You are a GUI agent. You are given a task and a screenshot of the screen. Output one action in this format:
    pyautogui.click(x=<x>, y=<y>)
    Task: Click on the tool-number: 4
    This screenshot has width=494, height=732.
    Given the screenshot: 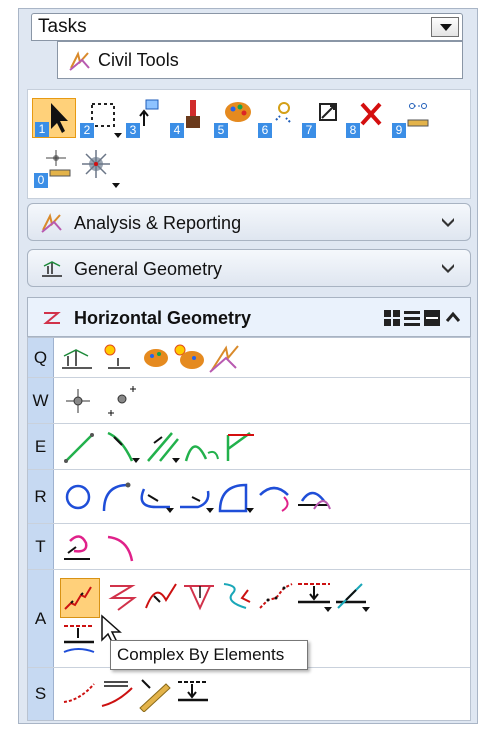 What is the action you would take?
    pyautogui.click(x=177, y=130)
    